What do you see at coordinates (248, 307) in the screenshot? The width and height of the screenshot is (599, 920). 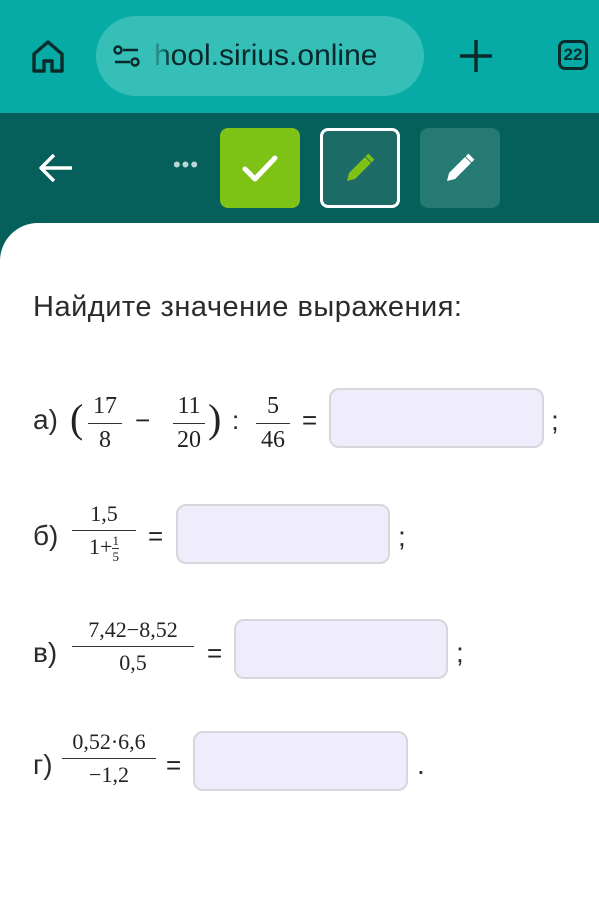 I see `task-prompt: Найдите значение выражения:` at bounding box center [248, 307].